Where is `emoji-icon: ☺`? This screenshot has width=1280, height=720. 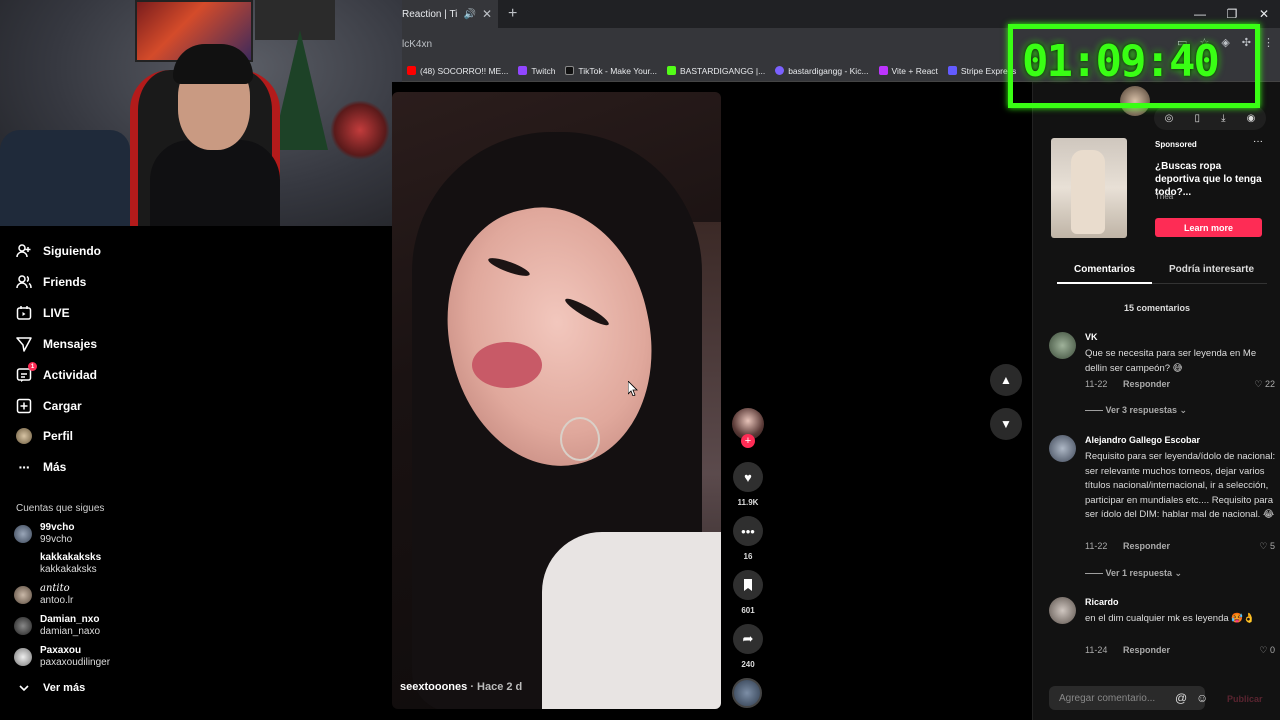 emoji-icon: ☺ is located at coordinates (1202, 698).